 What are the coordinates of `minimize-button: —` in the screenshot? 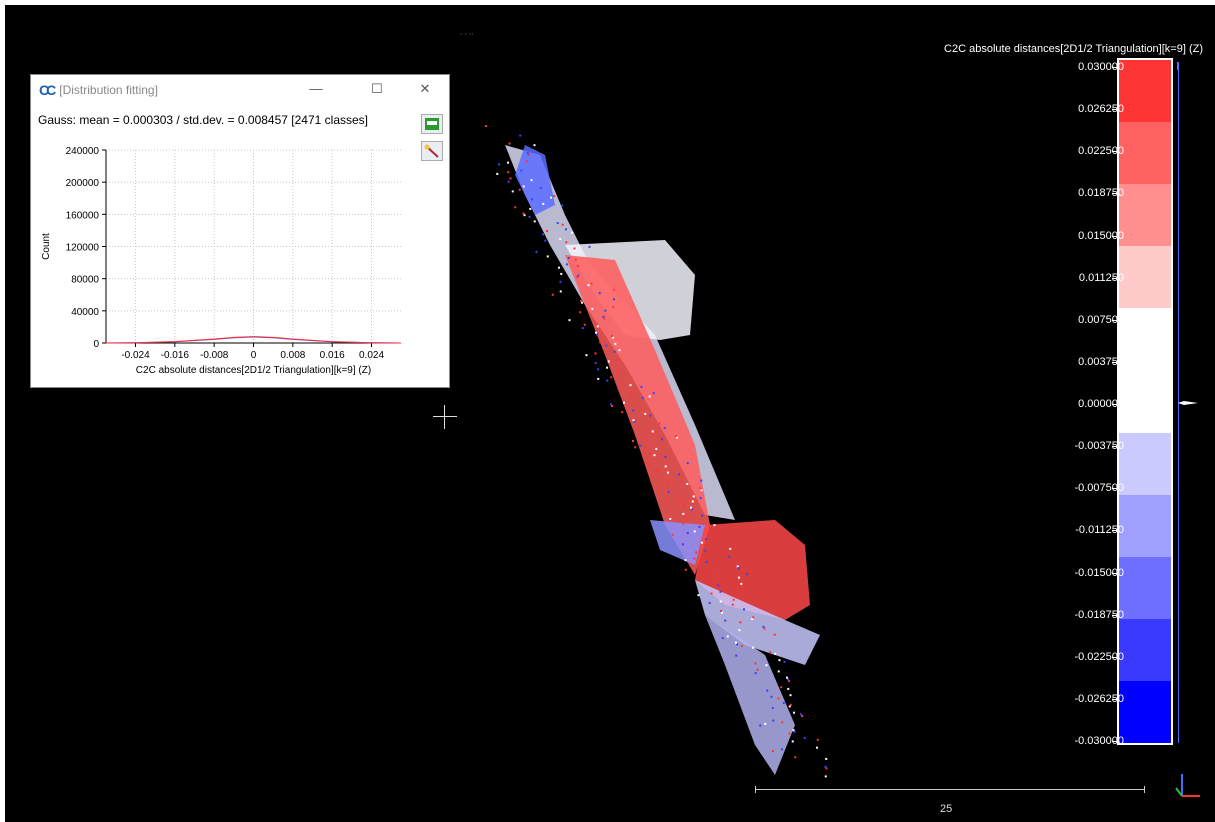 It's located at (316, 89).